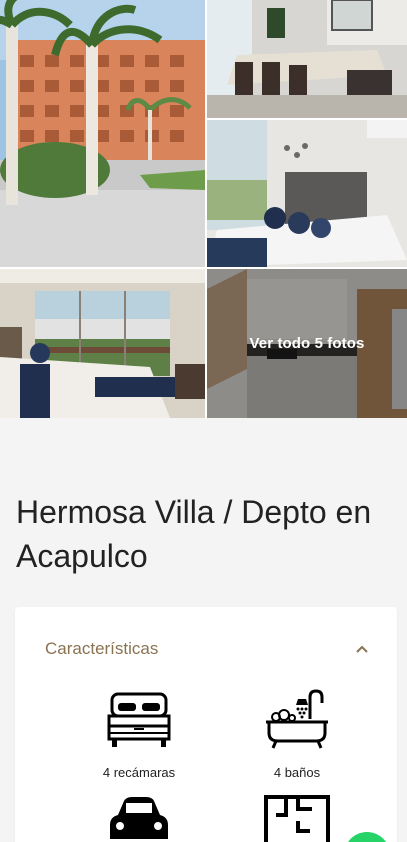  What do you see at coordinates (139, 772) in the screenshot?
I see `feature-bedrooms-label: 4 recámaras` at bounding box center [139, 772].